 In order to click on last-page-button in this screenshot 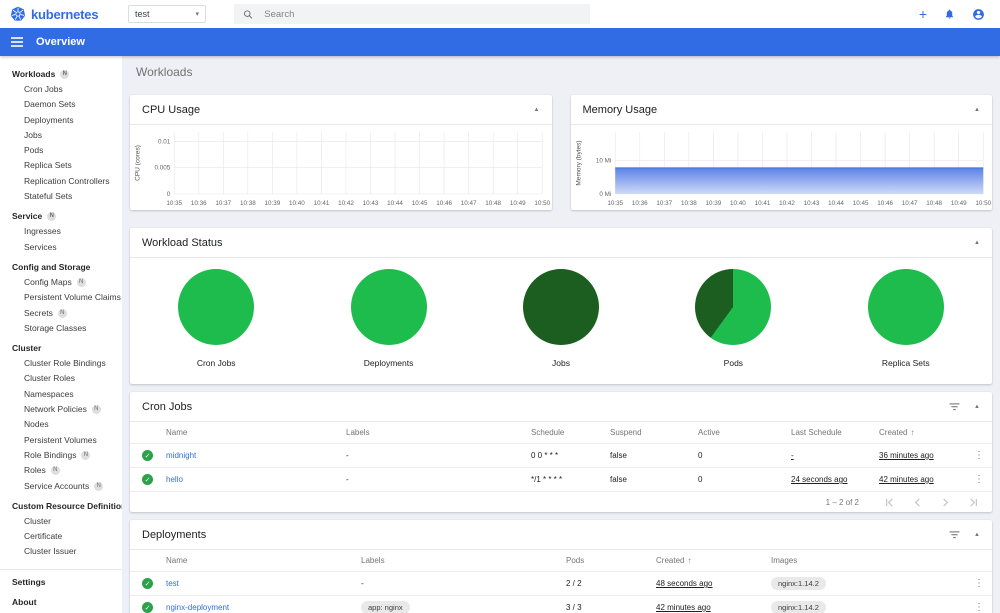, I will do `click(973, 502)`.